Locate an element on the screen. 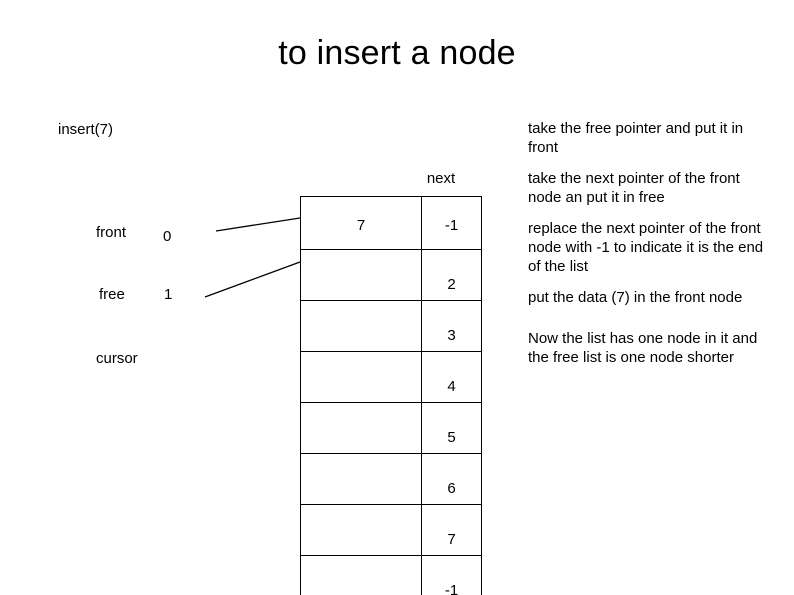  front-pointer-value: 0 is located at coordinates (167, 236).